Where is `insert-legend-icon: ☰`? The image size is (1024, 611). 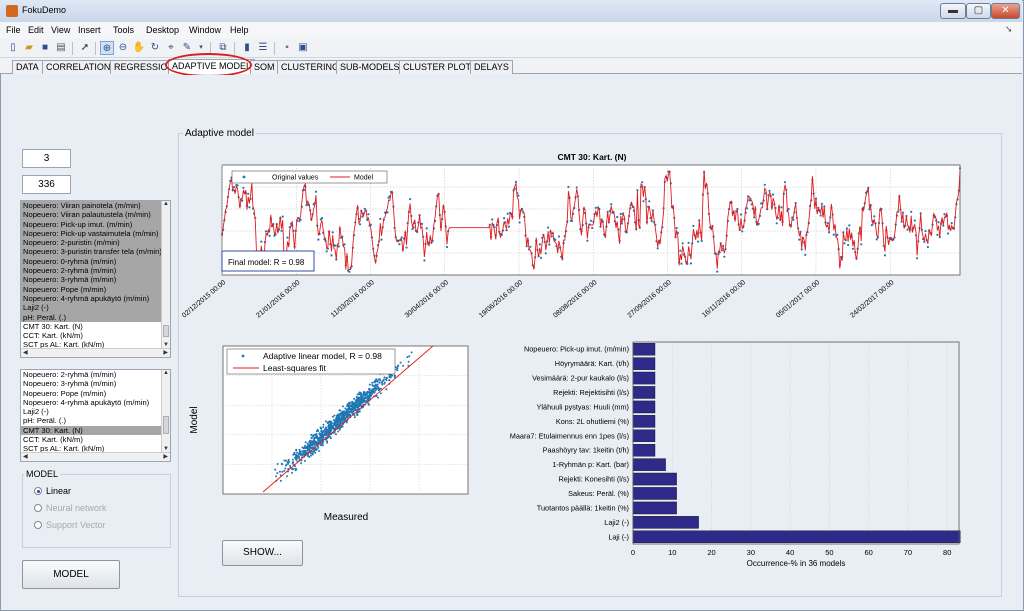 insert-legend-icon: ☰ is located at coordinates (263, 48).